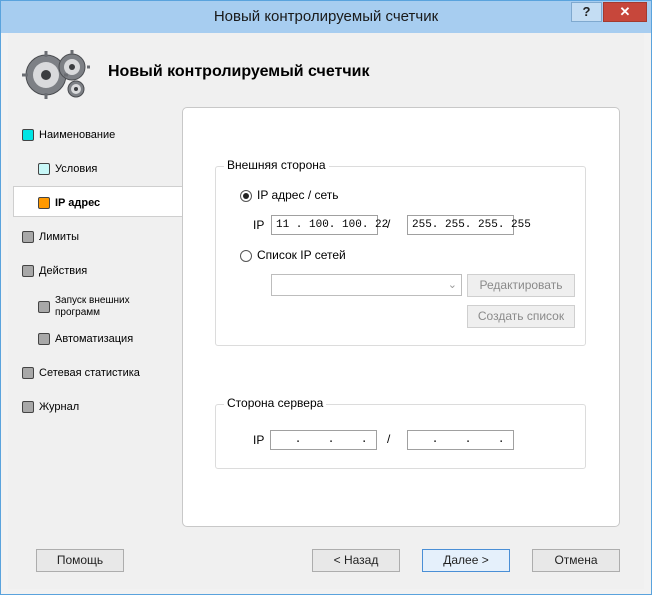  I want to click on sidebar-item-limits: Лимиты, so click(50, 237).